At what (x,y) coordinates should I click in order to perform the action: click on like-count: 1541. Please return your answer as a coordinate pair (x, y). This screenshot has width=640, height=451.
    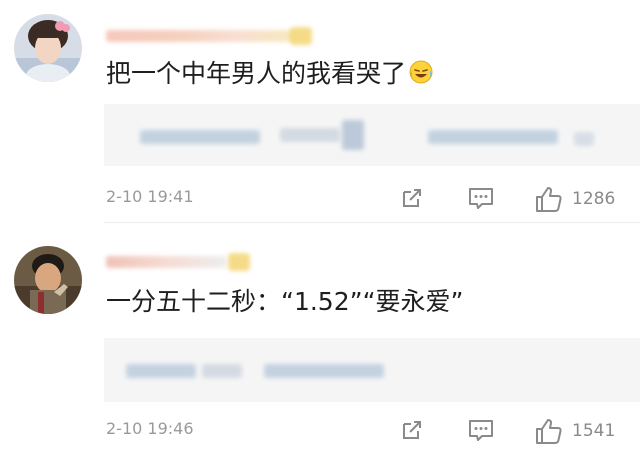
    Looking at the image, I should click on (594, 431).